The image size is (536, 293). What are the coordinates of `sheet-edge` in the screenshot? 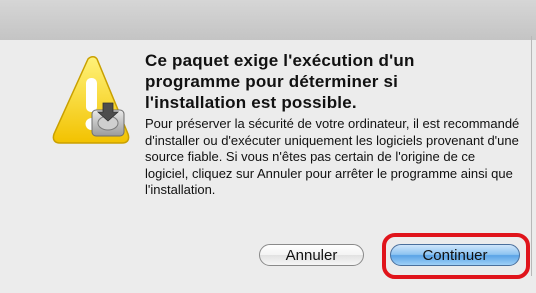 It's located at (531, 156).